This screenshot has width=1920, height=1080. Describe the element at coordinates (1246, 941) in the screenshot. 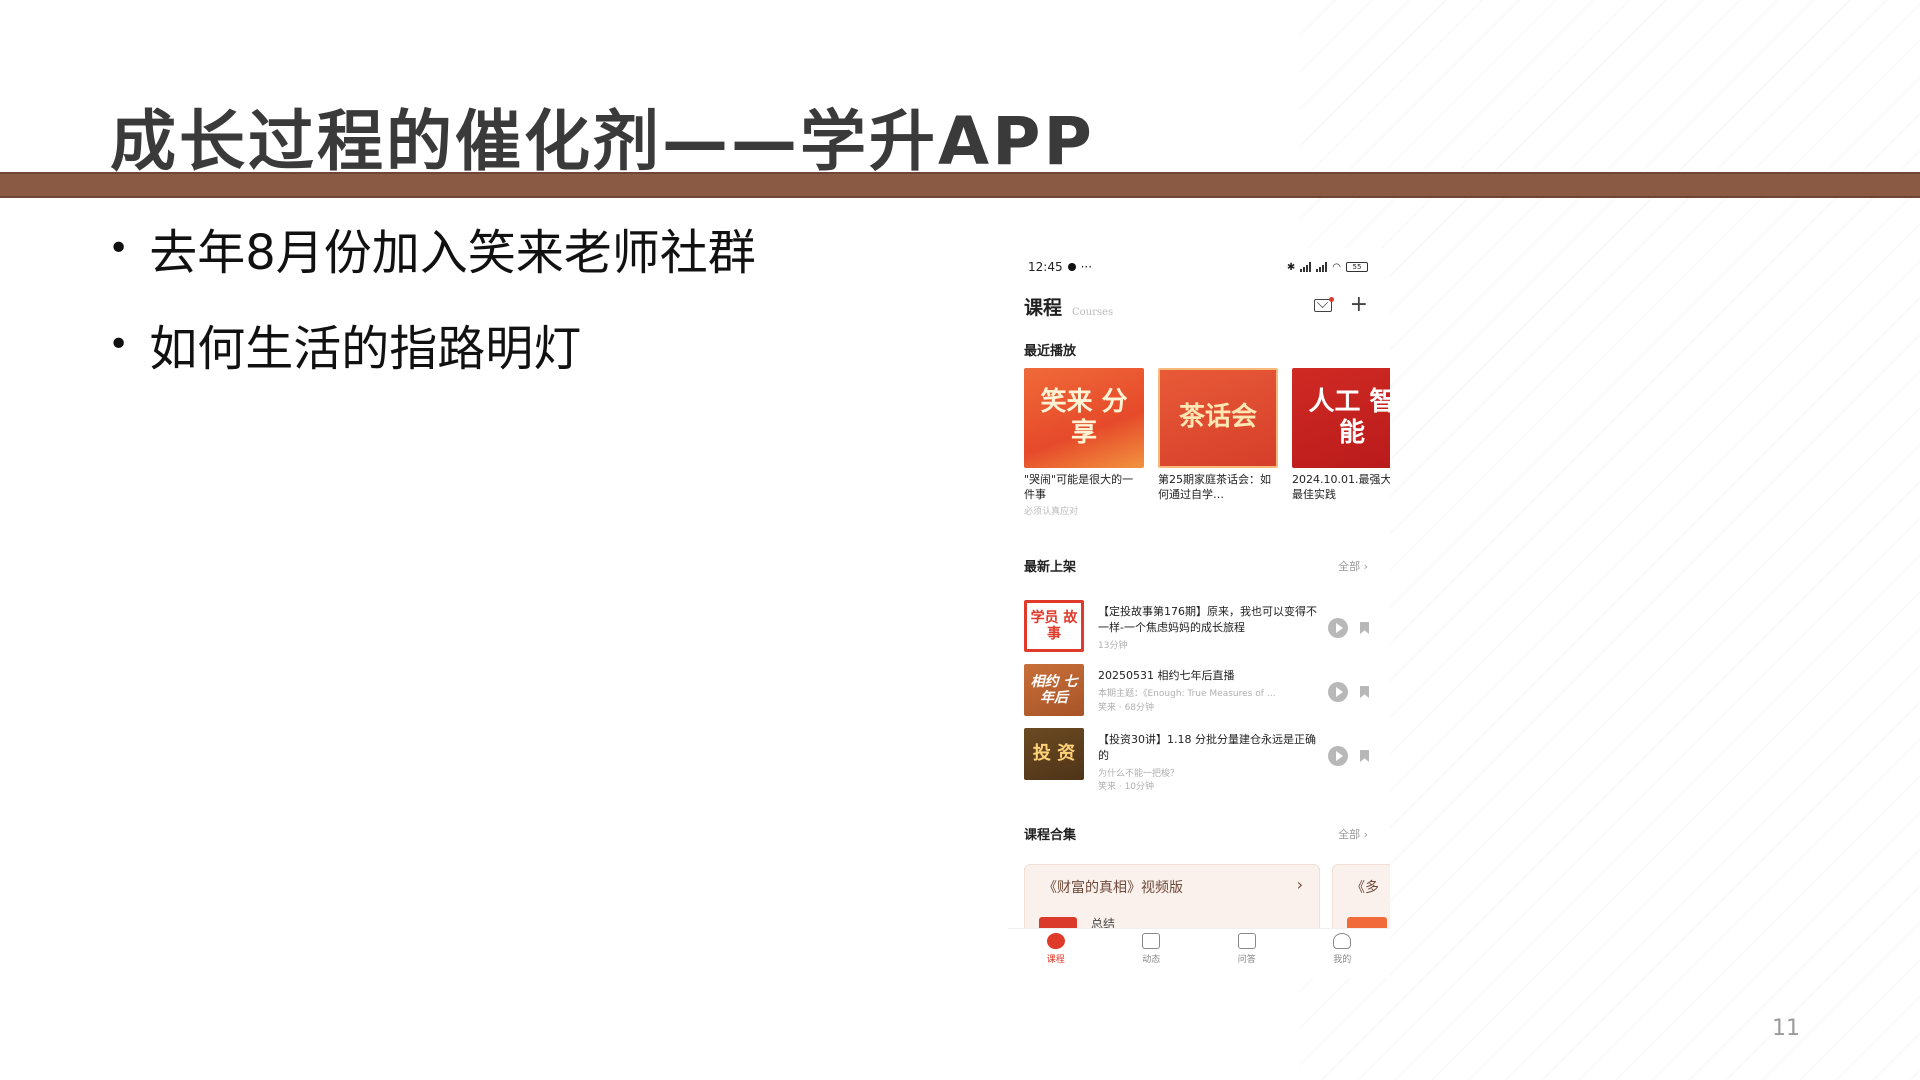

I see `qa-icon` at that location.